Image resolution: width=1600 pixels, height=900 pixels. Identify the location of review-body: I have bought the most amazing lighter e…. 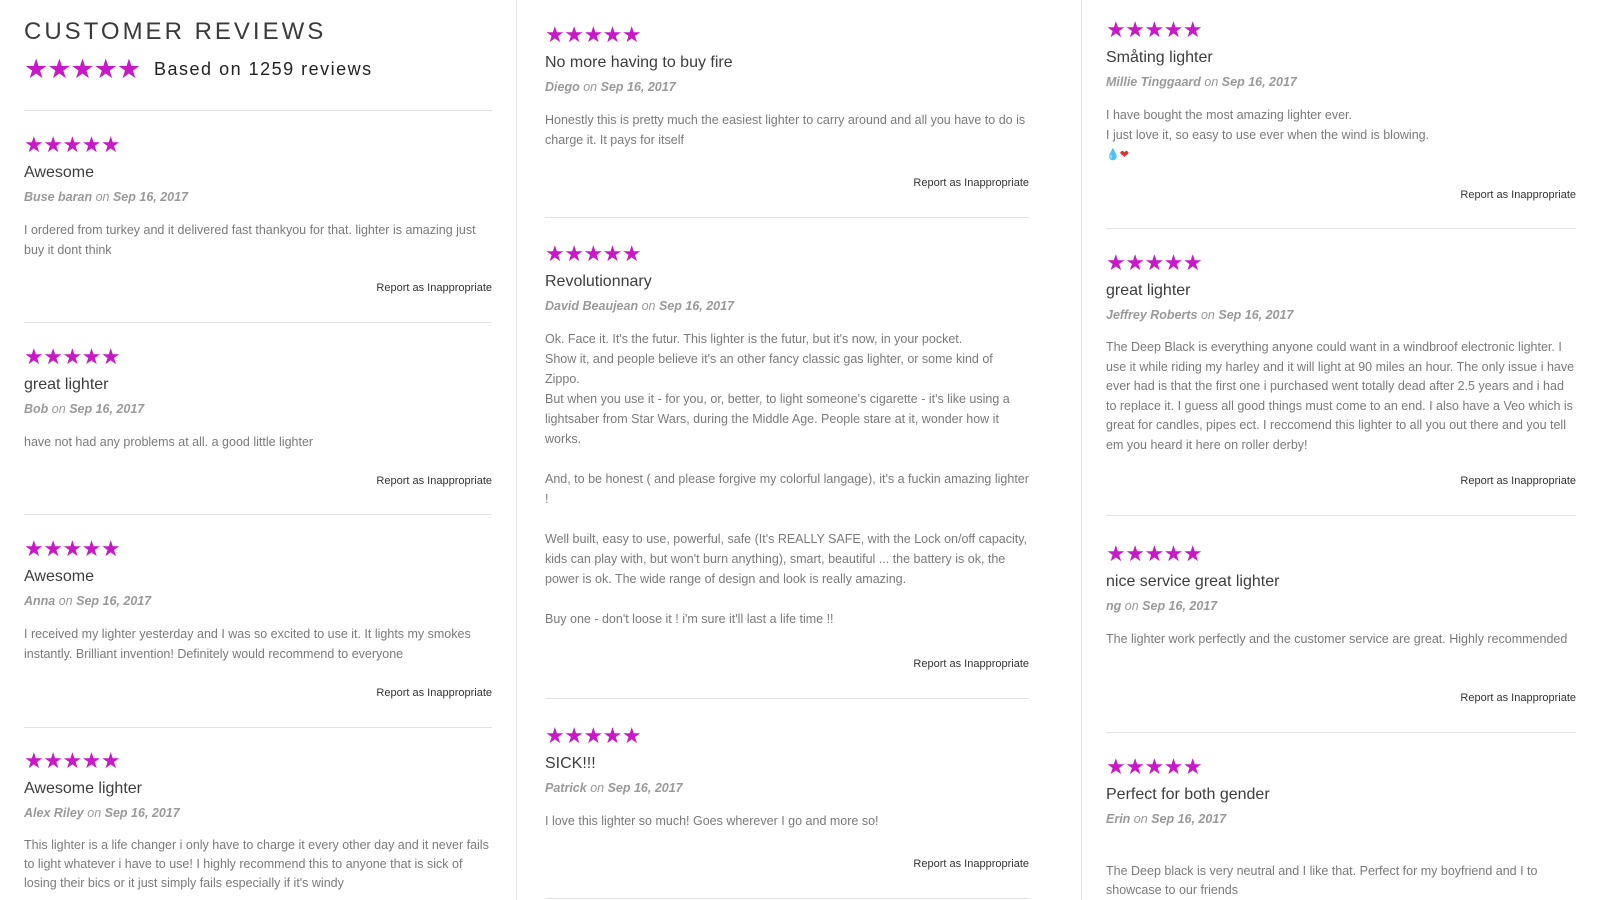
(1341, 135).